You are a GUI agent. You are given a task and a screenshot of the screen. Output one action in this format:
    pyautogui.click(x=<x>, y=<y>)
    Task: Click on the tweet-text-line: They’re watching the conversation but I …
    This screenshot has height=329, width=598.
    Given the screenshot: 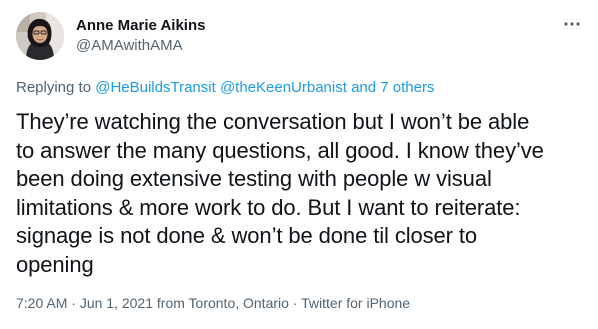 What is the action you would take?
    pyautogui.click(x=273, y=121)
    